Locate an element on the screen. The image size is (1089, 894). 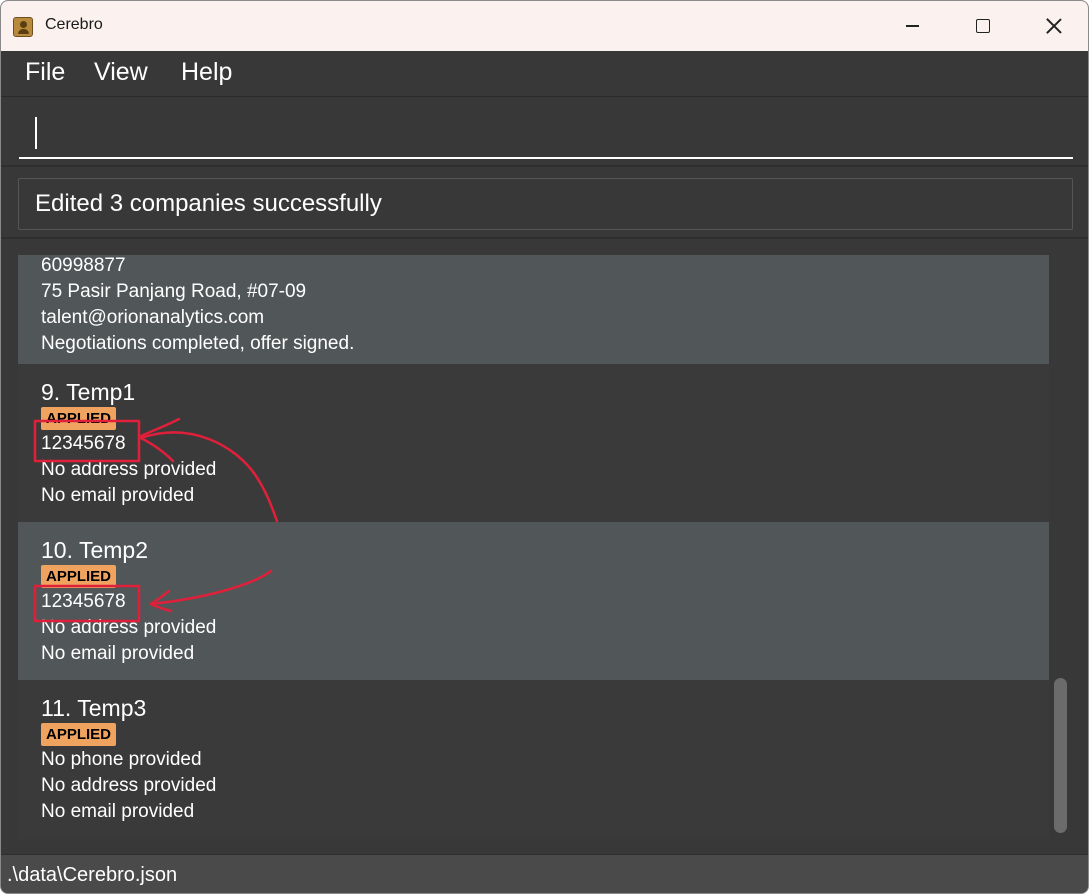
minimize-button is located at coordinates (912, 26).